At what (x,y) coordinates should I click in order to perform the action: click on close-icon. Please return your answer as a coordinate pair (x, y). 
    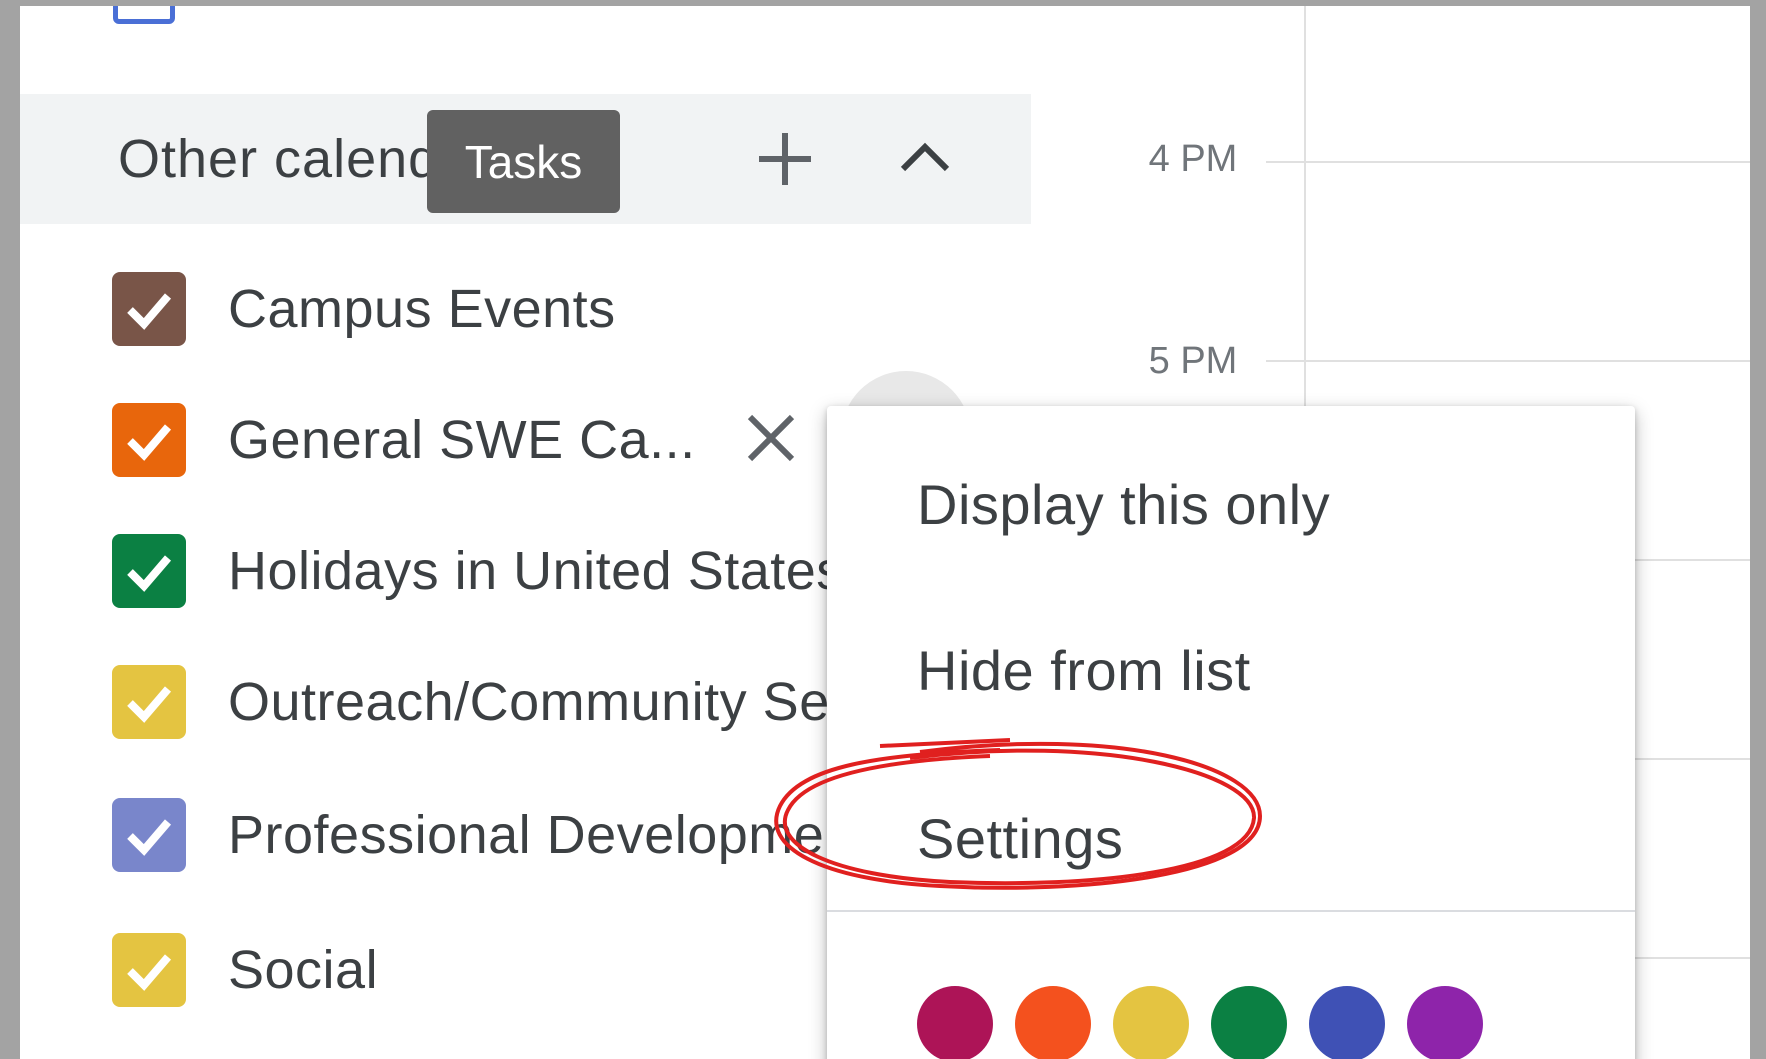
    Looking at the image, I should click on (771, 438).